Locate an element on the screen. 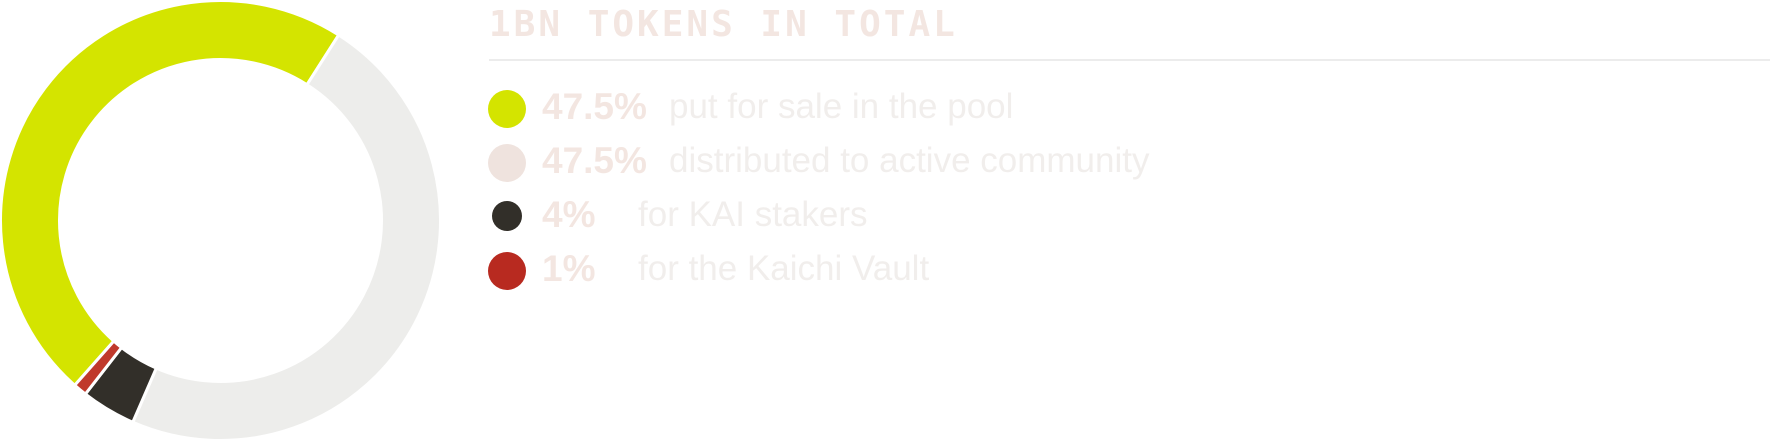 This screenshot has height=441, width=1770. legend-percent: 4% is located at coordinates (569, 214).